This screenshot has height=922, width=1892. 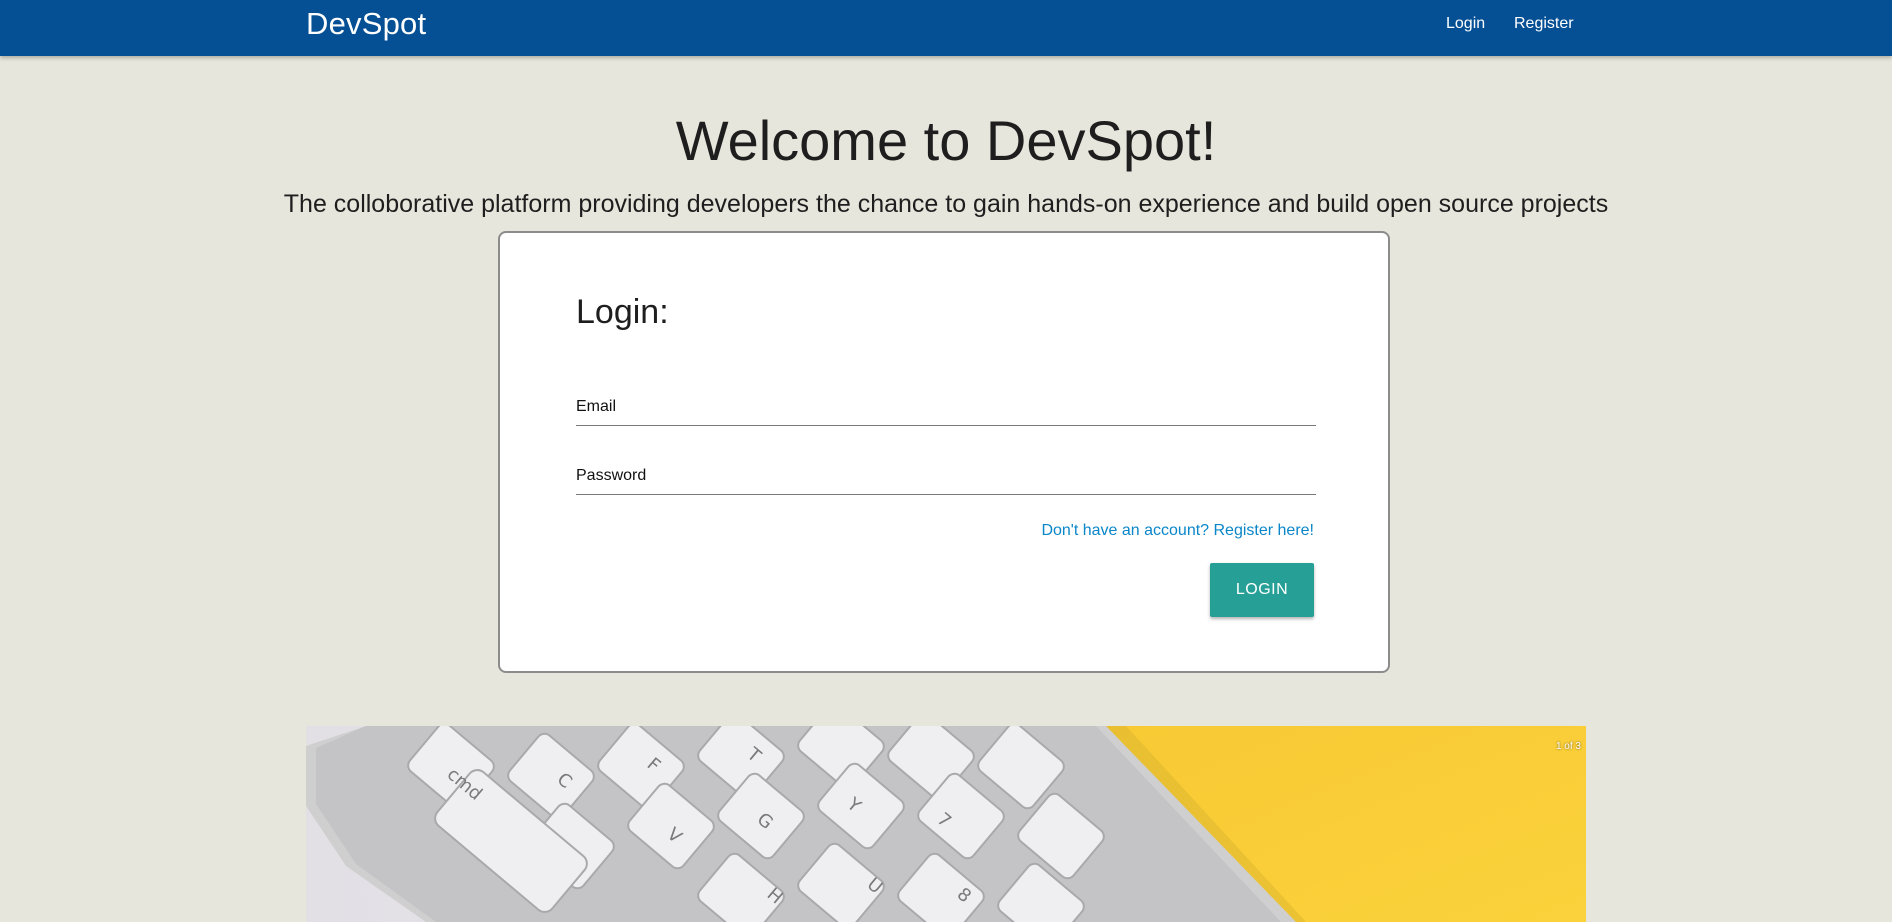 What do you see at coordinates (366, 24) in the screenshot?
I see `brand-logo-link: DevSpot` at bounding box center [366, 24].